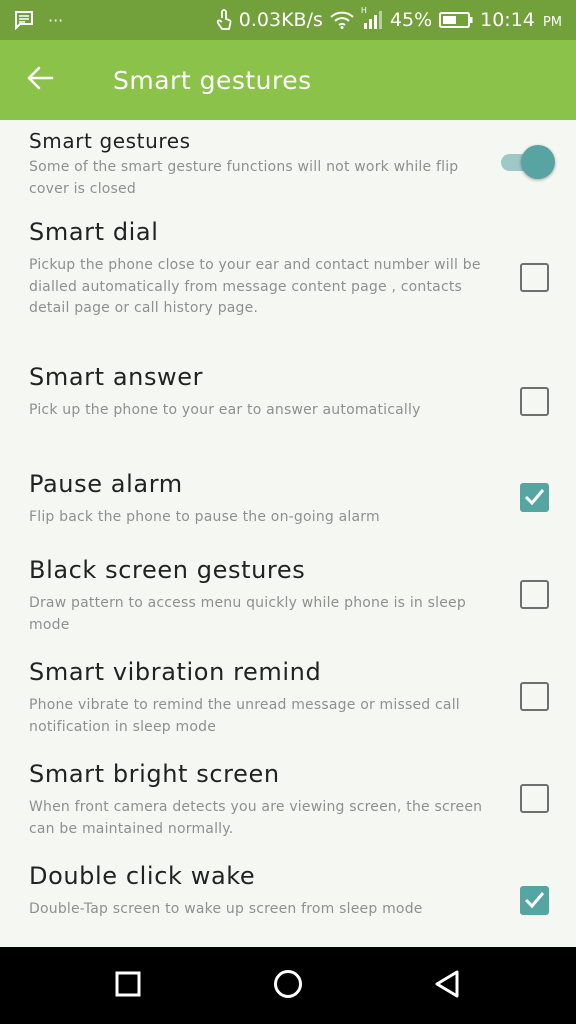  Describe the element at coordinates (534, 277) in the screenshot. I see `smart-dial-checkbox` at that location.